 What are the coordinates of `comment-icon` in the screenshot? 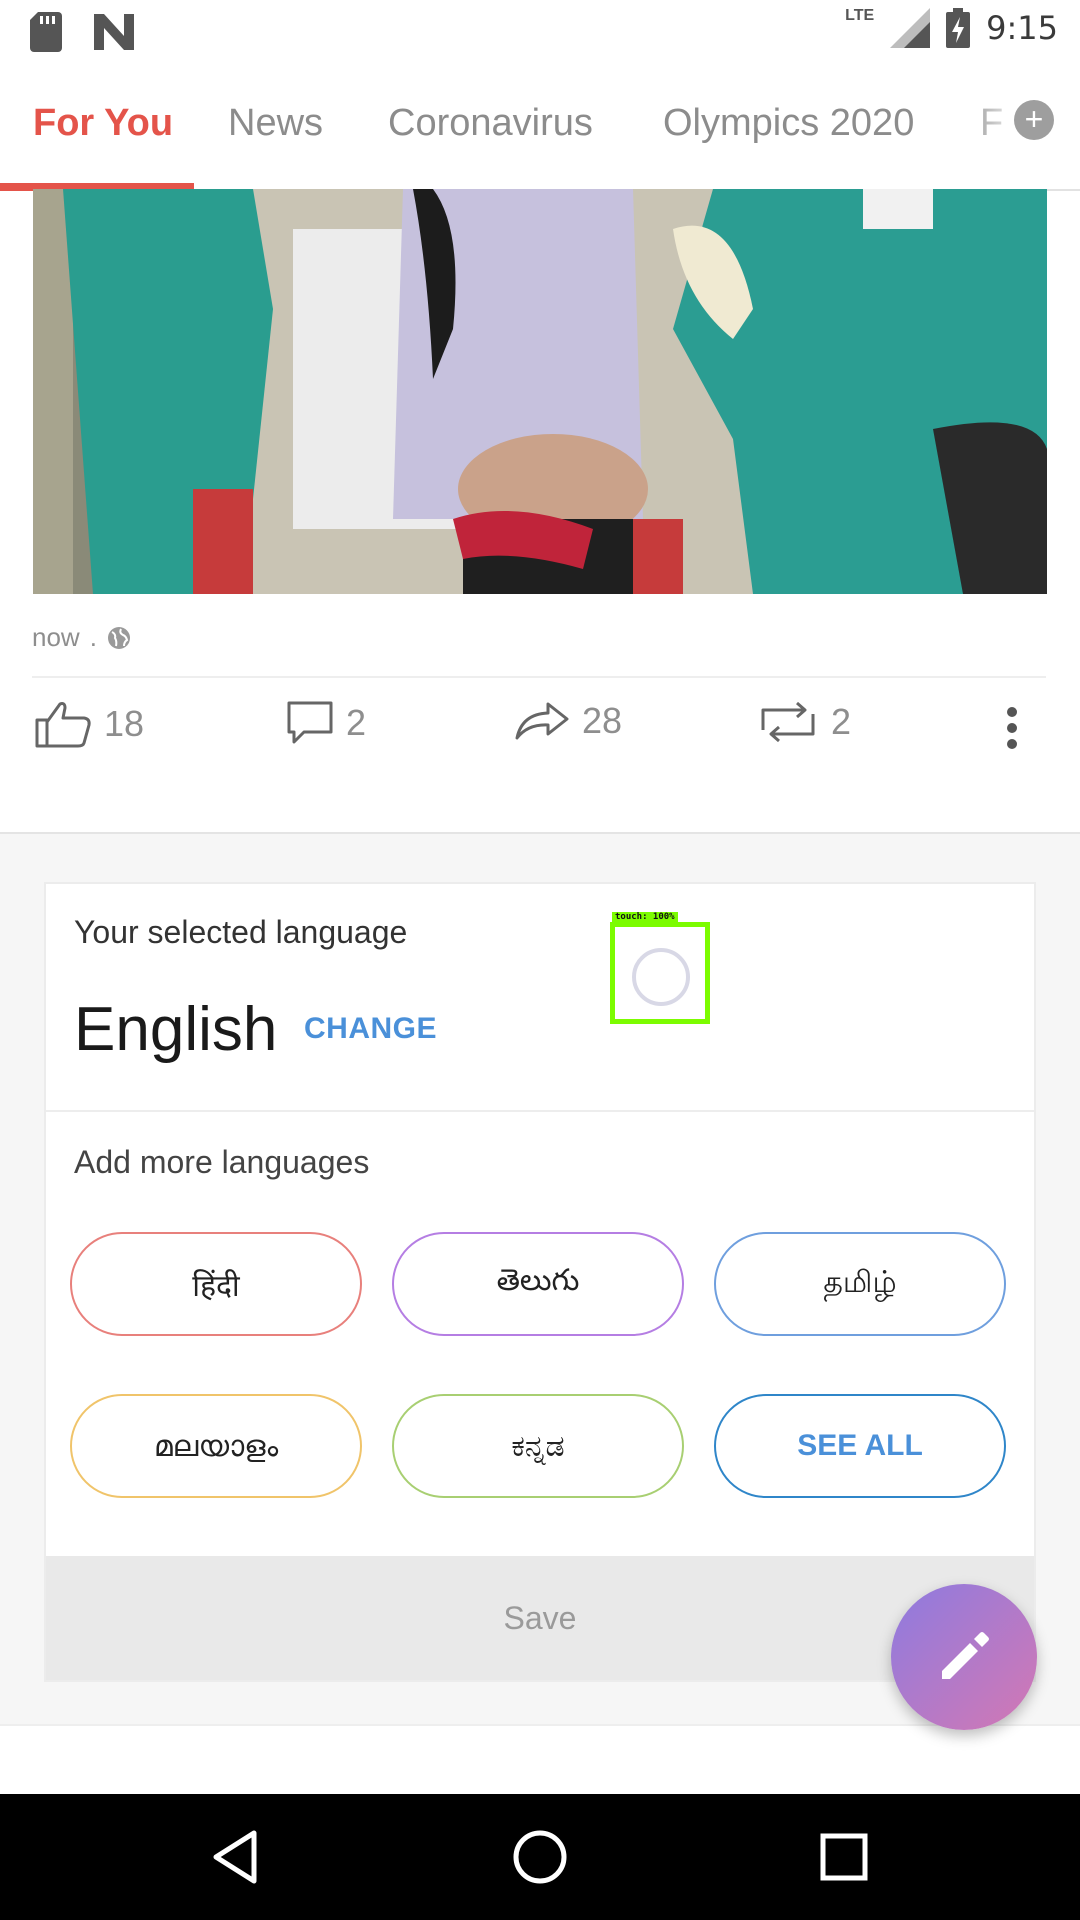 It's located at (310, 722).